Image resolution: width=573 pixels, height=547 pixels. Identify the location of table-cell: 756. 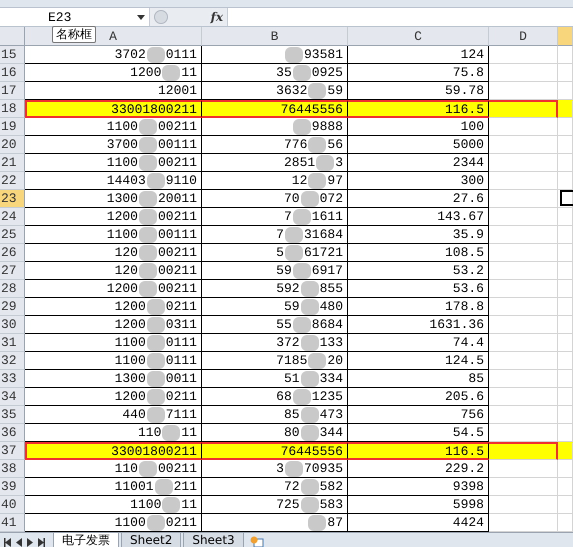
(418, 415).